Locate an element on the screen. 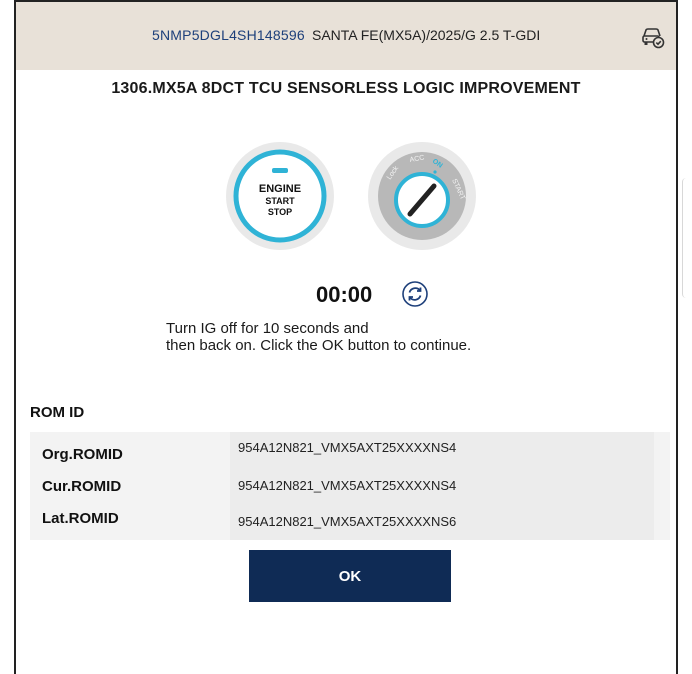  countdown-timer: 00:00 is located at coordinates (344, 294).